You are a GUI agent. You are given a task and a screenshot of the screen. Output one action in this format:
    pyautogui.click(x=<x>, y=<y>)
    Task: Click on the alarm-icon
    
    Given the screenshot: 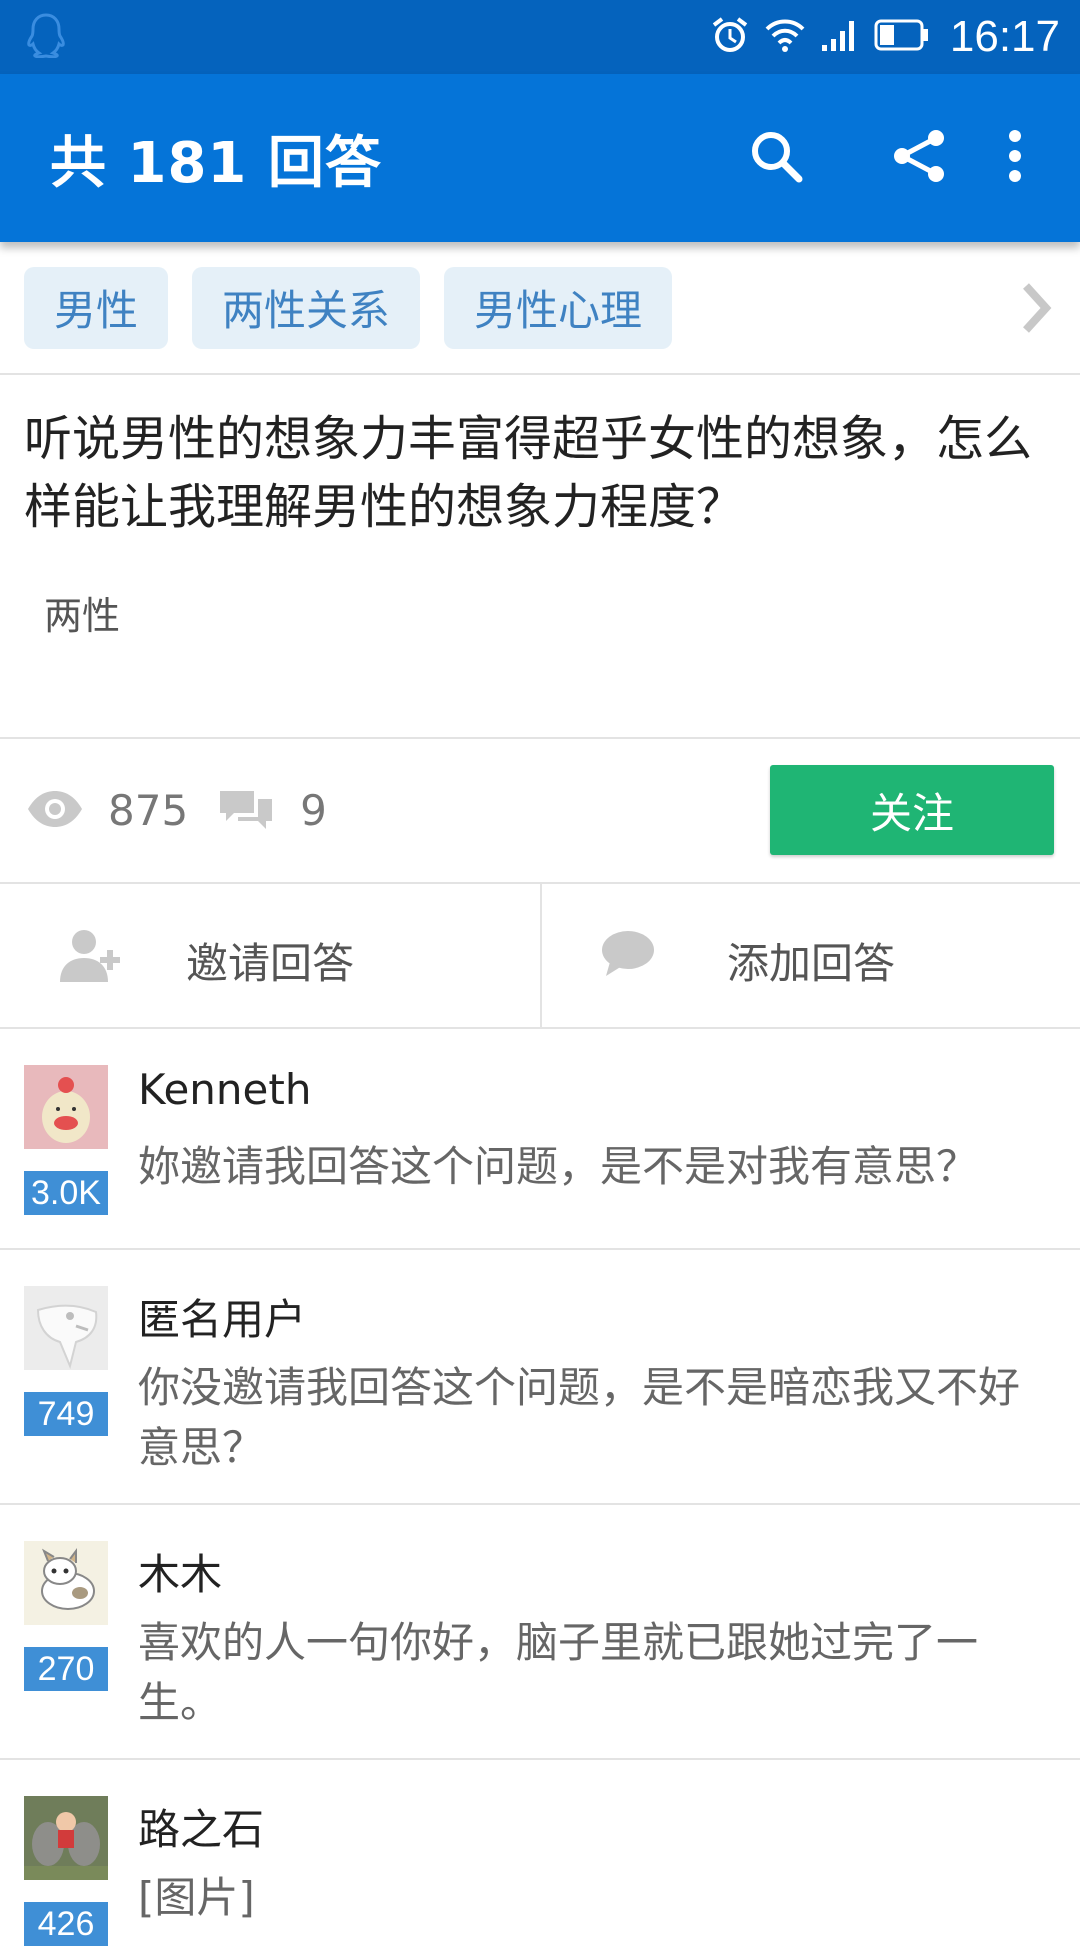 What is the action you would take?
    pyautogui.click(x=730, y=37)
    